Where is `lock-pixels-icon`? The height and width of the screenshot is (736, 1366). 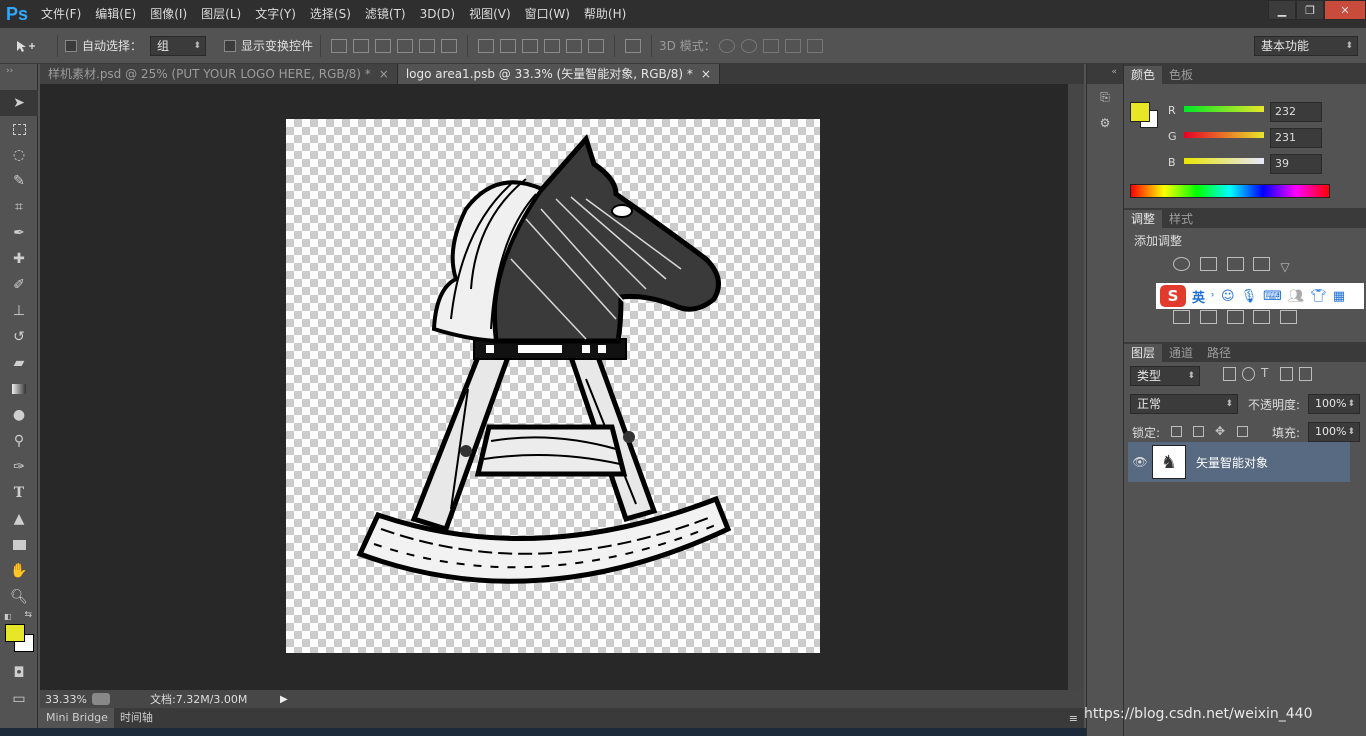
lock-pixels-icon is located at coordinates (1198, 431).